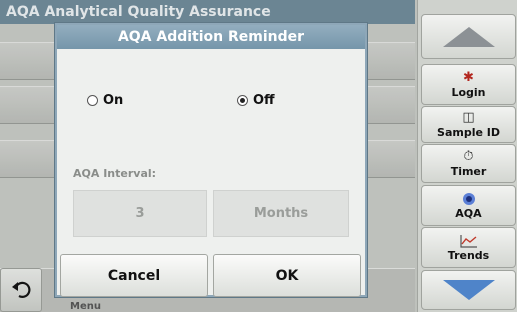 The image size is (517, 312). Describe the element at coordinates (468, 171) in the screenshot. I see `timer-label: Timer` at that location.